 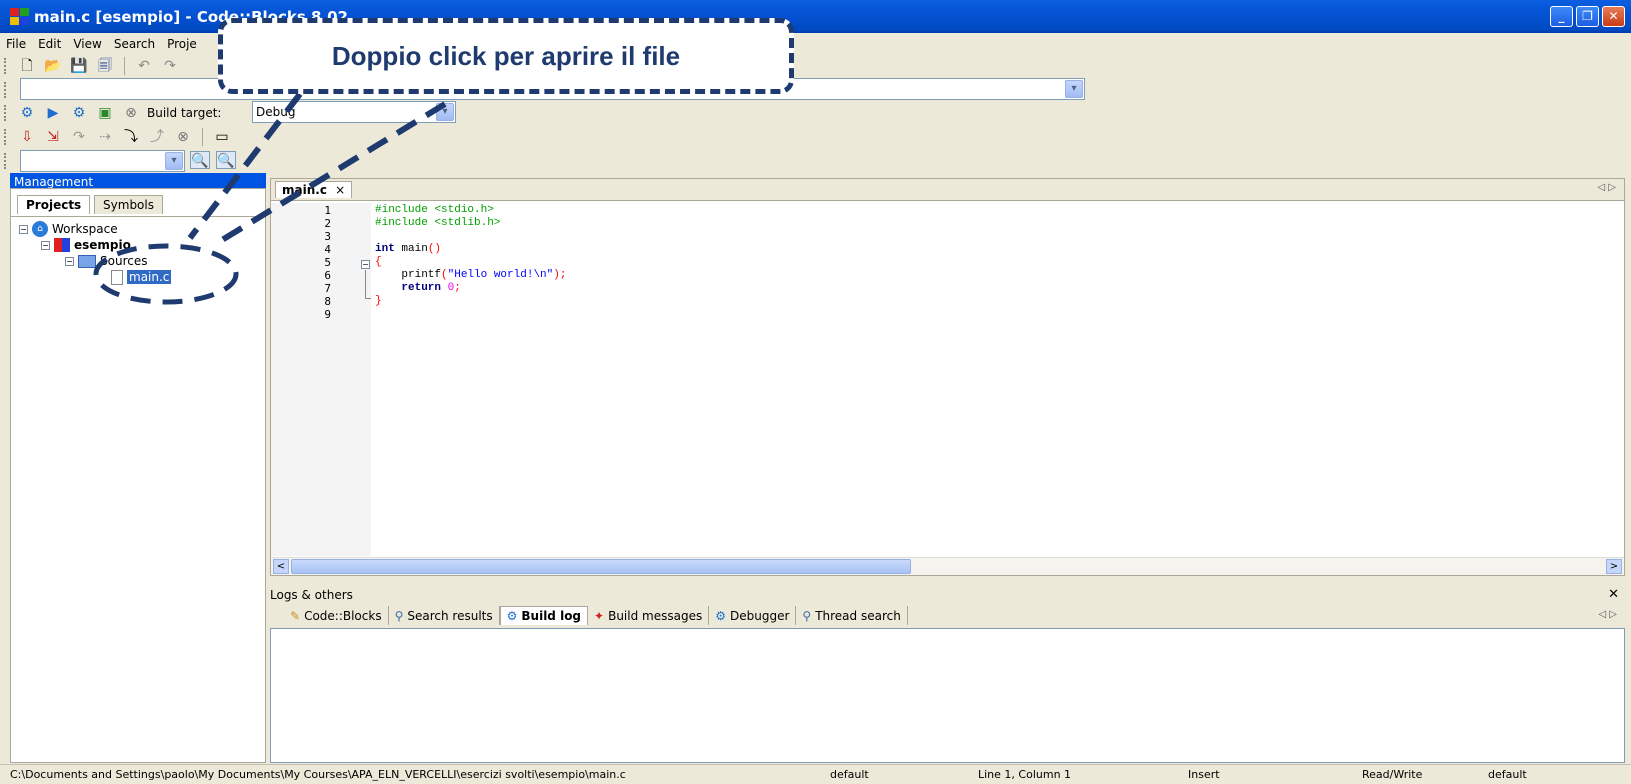 What do you see at coordinates (649, 615) in the screenshot?
I see `tab-build-messages: ✦ Build messages` at bounding box center [649, 615].